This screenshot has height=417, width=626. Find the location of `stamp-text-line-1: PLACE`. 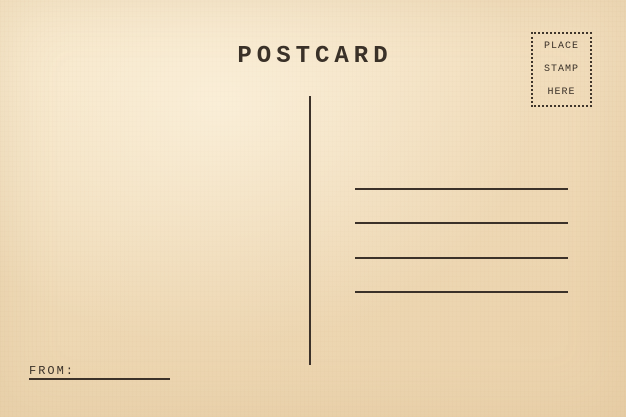

stamp-text-line-1: PLACE is located at coordinates (561, 46).